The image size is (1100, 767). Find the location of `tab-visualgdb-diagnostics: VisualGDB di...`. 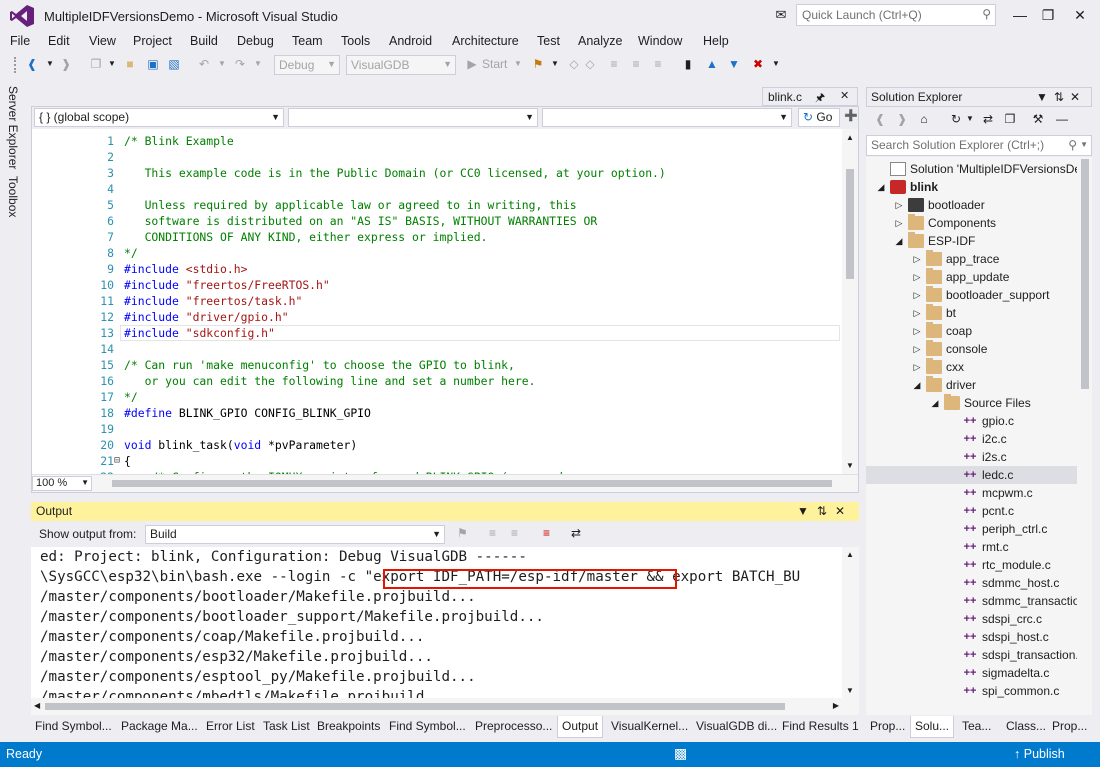

tab-visualgdb-diagnostics: VisualGDB di... is located at coordinates (736, 726).